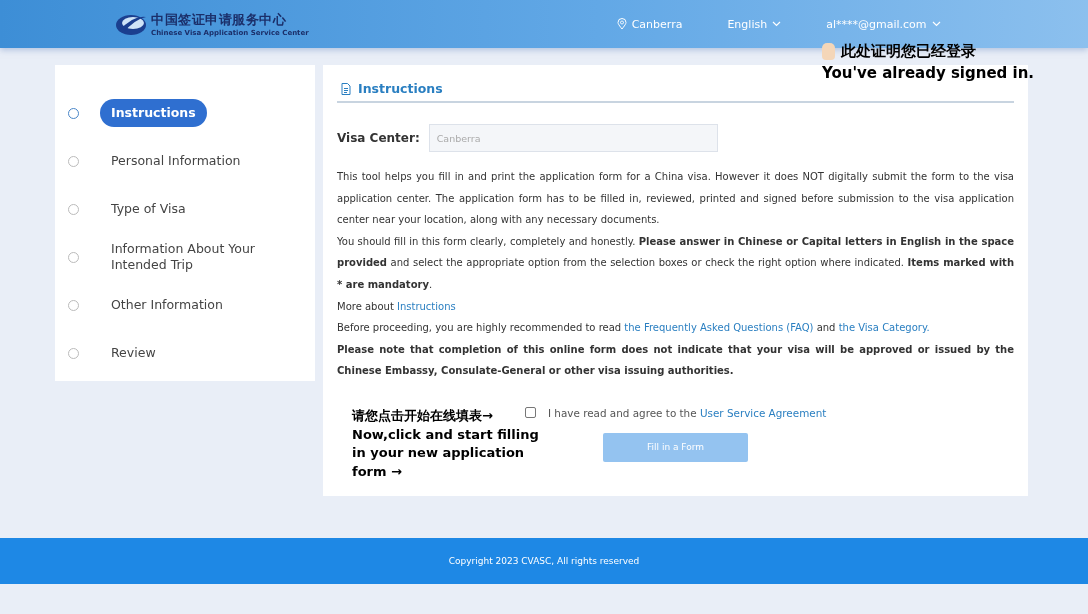 The image size is (1088, 614). Describe the element at coordinates (754, 24) in the screenshot. I see `language-selector: English` at that location.